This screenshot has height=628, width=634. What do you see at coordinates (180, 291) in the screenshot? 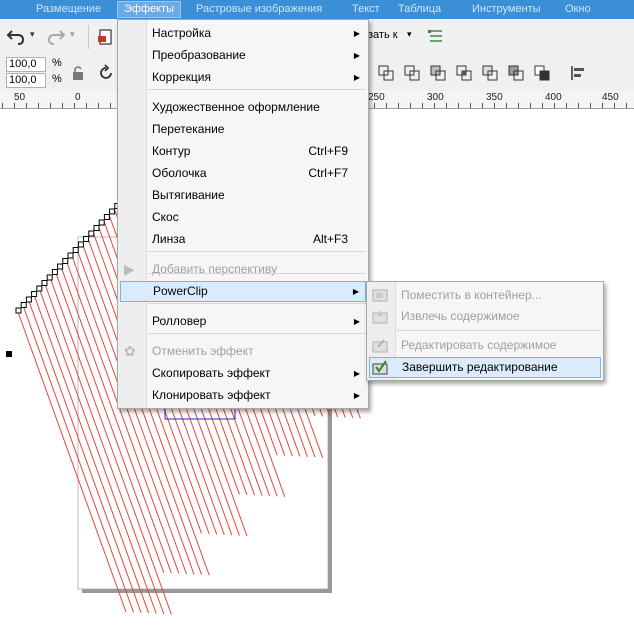
I see `menu-item-label: PowerClip` at bounding box center [180, 291].